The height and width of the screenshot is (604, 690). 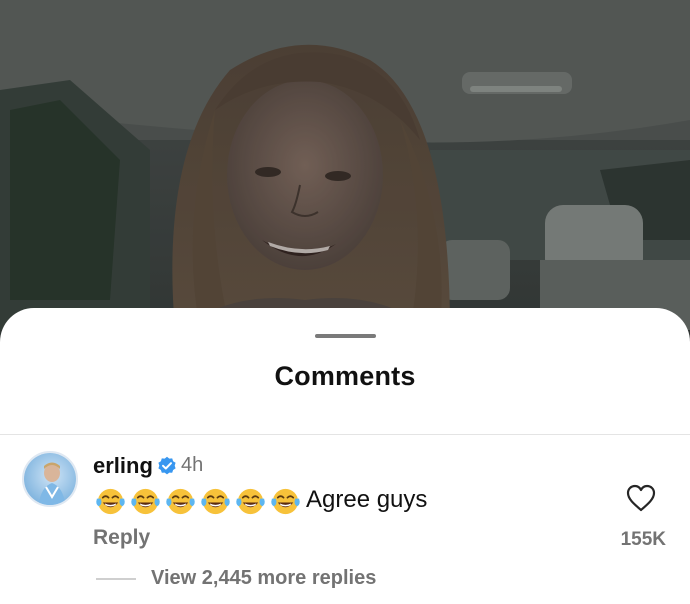 What do you see at coordinates (121, 538) in the screenshot?
I see `reply-button: Reply` at bounding box center [121, 538].